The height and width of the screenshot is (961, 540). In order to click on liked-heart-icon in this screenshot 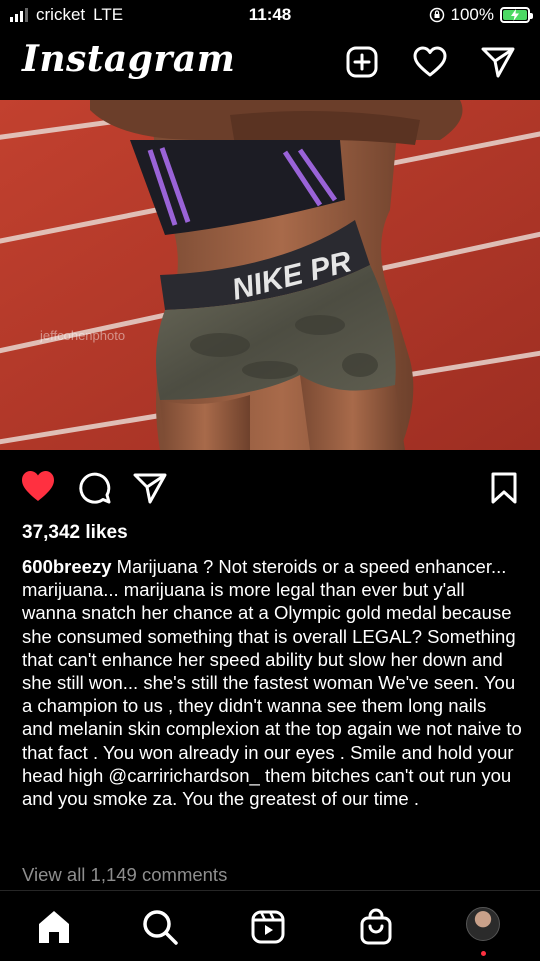, I will do `click(38, 486)`.